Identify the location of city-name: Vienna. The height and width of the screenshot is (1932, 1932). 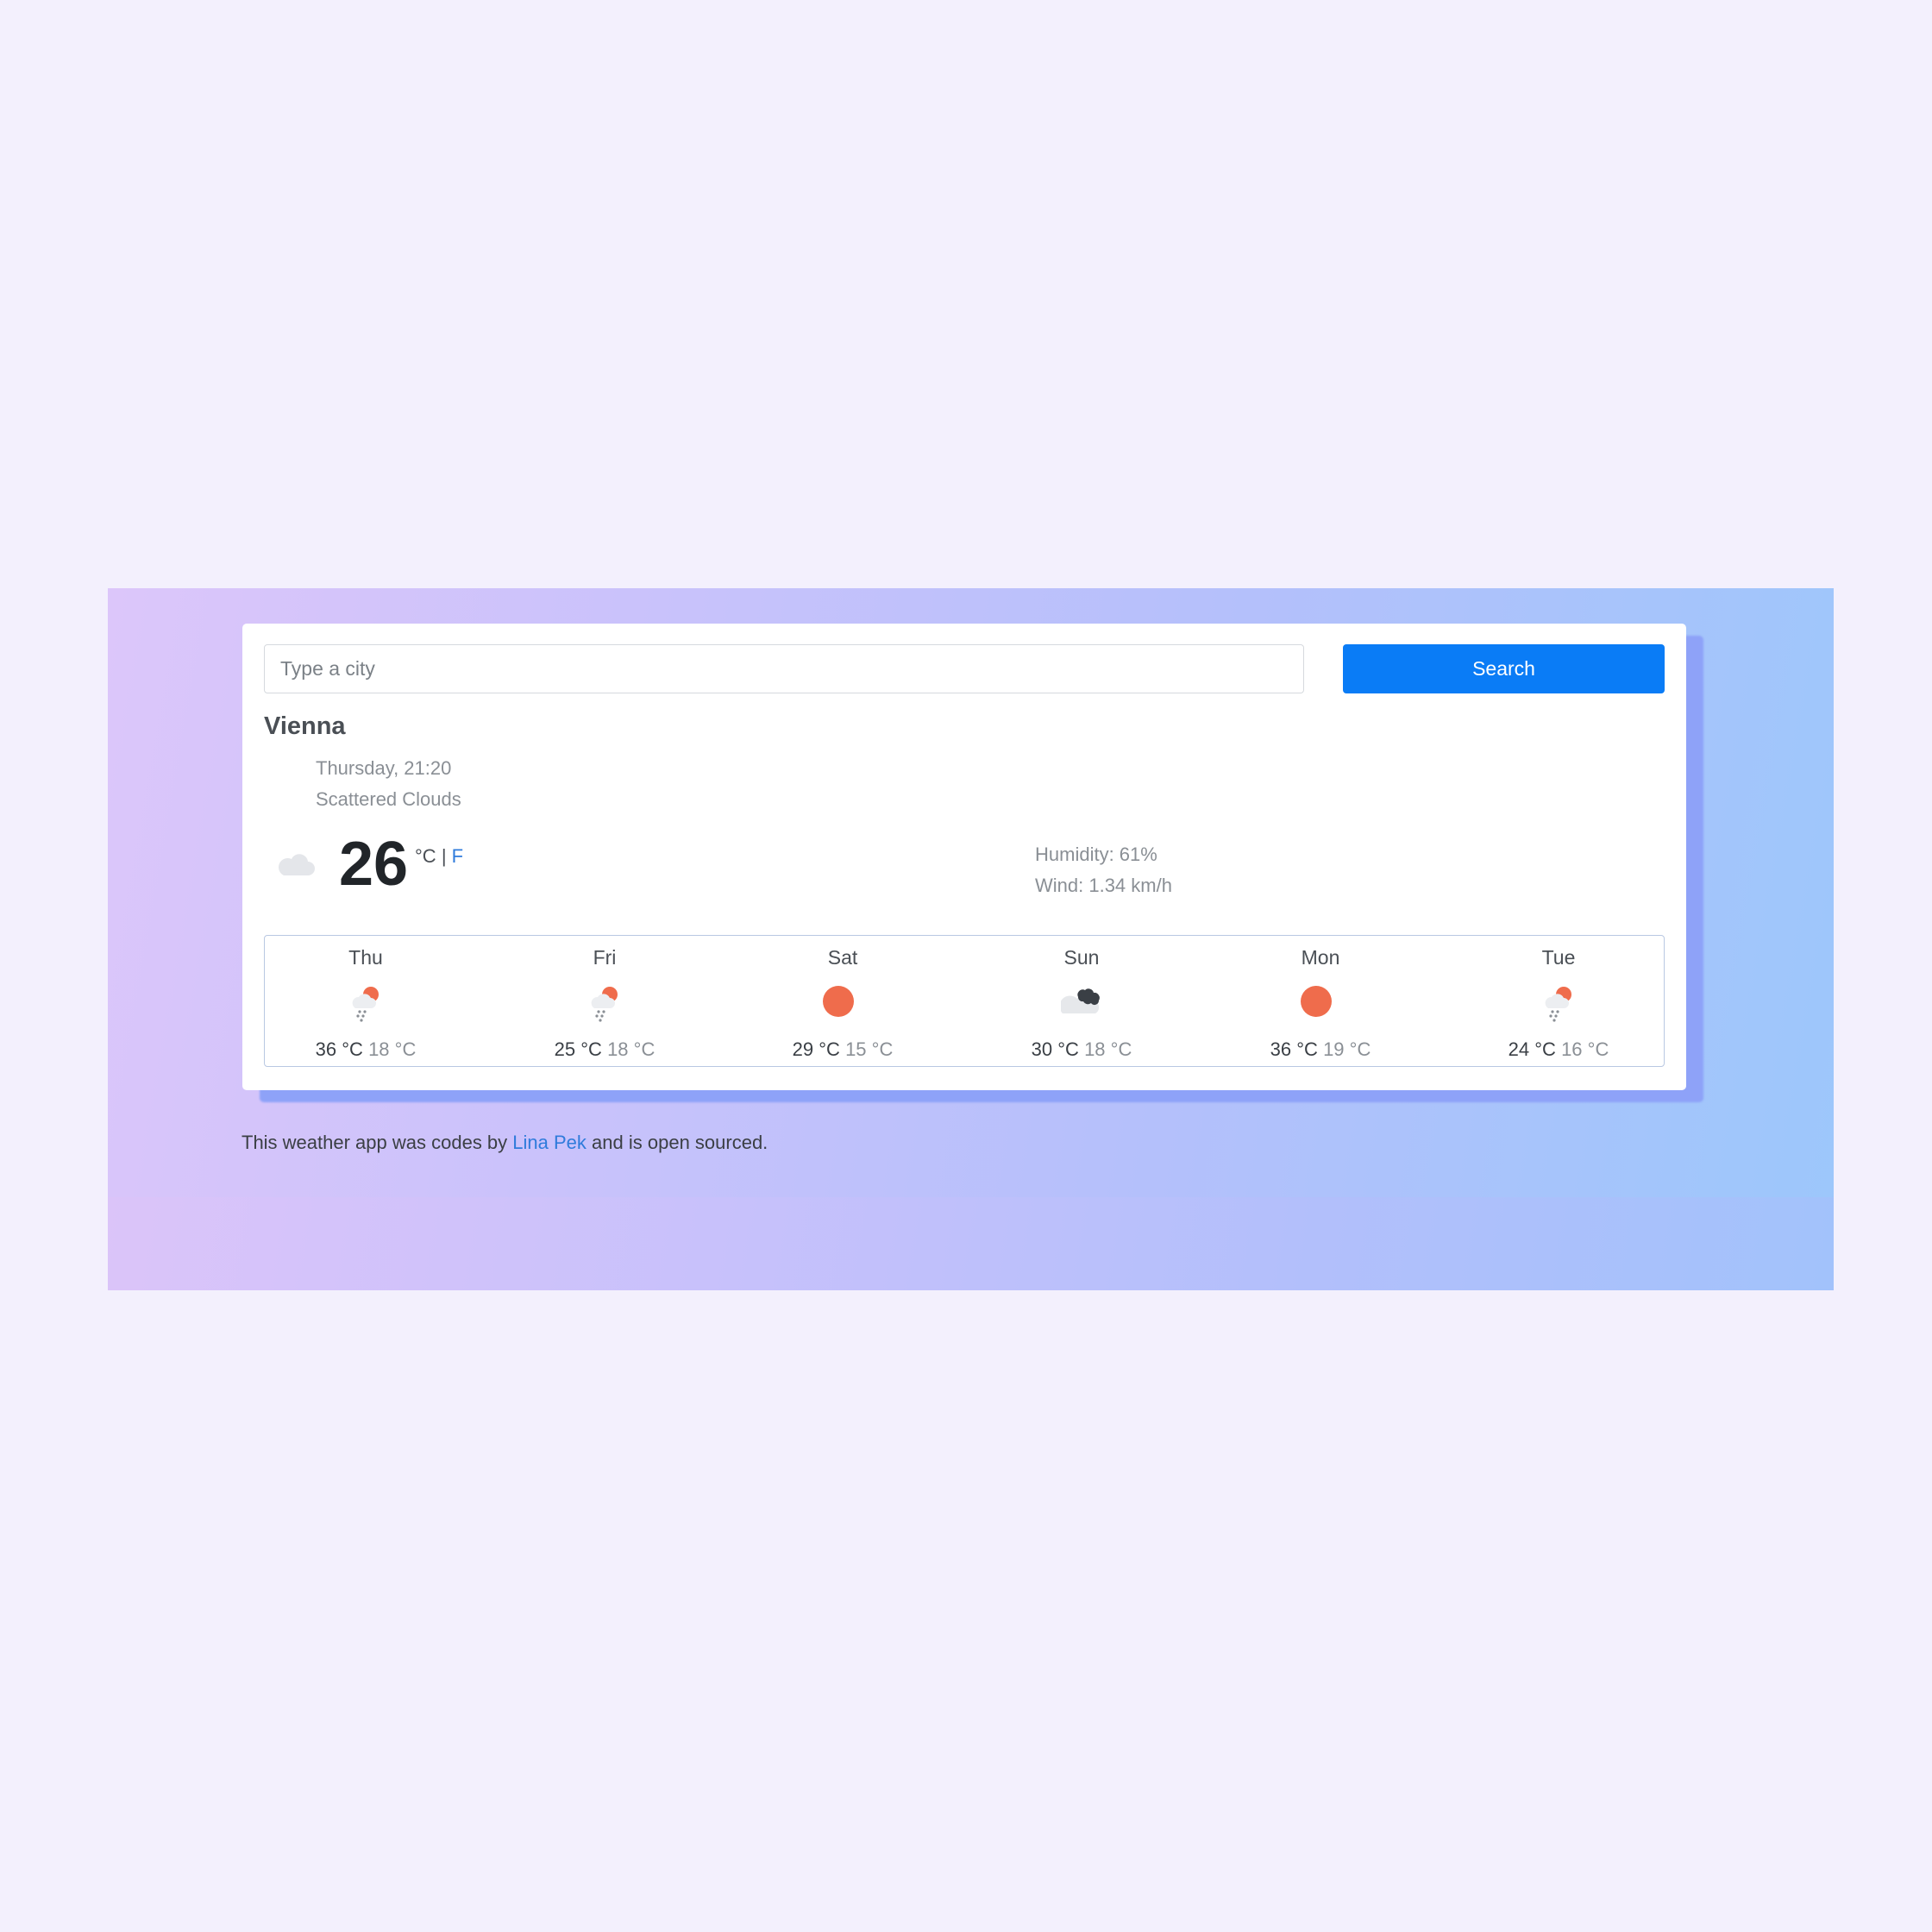
(305, 726).